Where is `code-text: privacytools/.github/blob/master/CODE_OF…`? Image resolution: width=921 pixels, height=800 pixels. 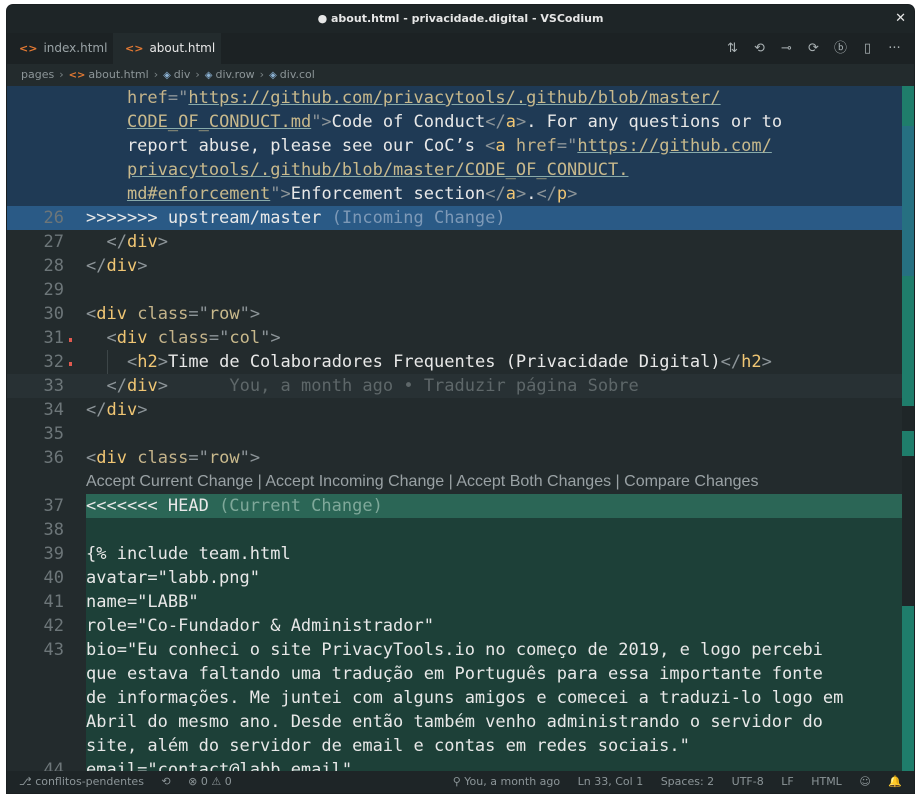
code-text: privacytools/.github/blob/master/CODE_OF… is located at coordinates (377, 170).